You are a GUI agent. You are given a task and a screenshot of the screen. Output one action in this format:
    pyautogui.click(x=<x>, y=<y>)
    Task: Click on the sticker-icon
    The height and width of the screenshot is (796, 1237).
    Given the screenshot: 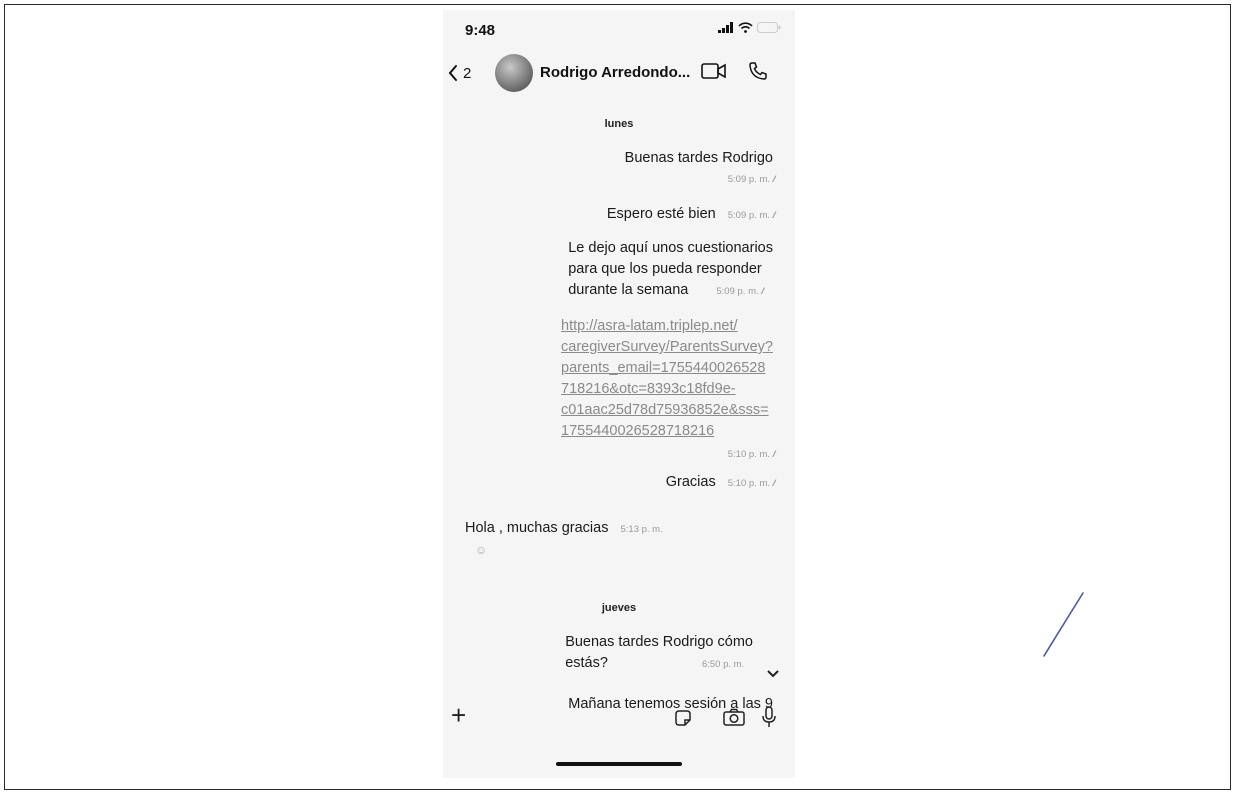 What is the action you would take?
    pyautogui.click(x=683, y=718)
    